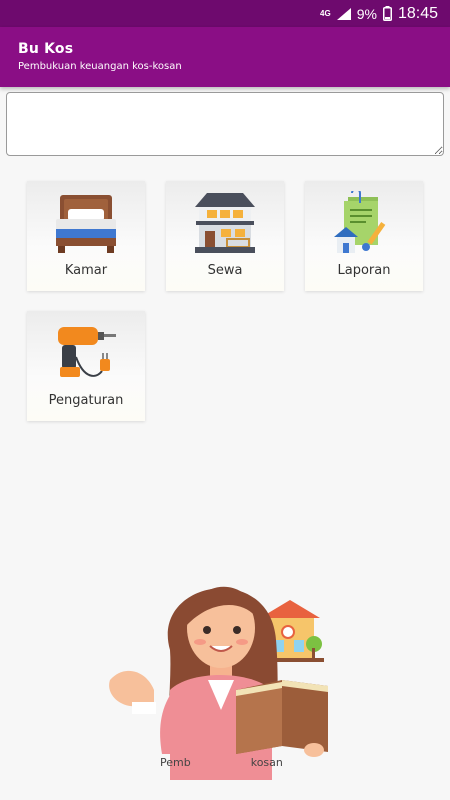 The width and height of the screenshot is (450, 800). What do you see at coordinates (360, 222) in the screenshot?
I see `report-icon` at bounding box center [360, 222].